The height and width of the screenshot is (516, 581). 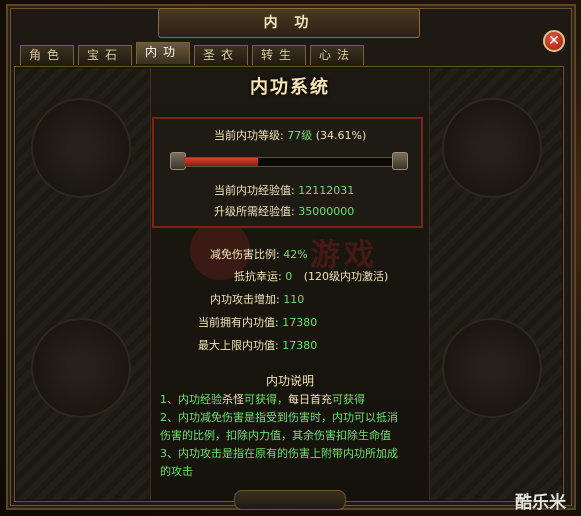 I want to click on description-line-3: 伤害的比例，扣除内力值，其余伤害扣除生命值, so click(x=275, y=435).